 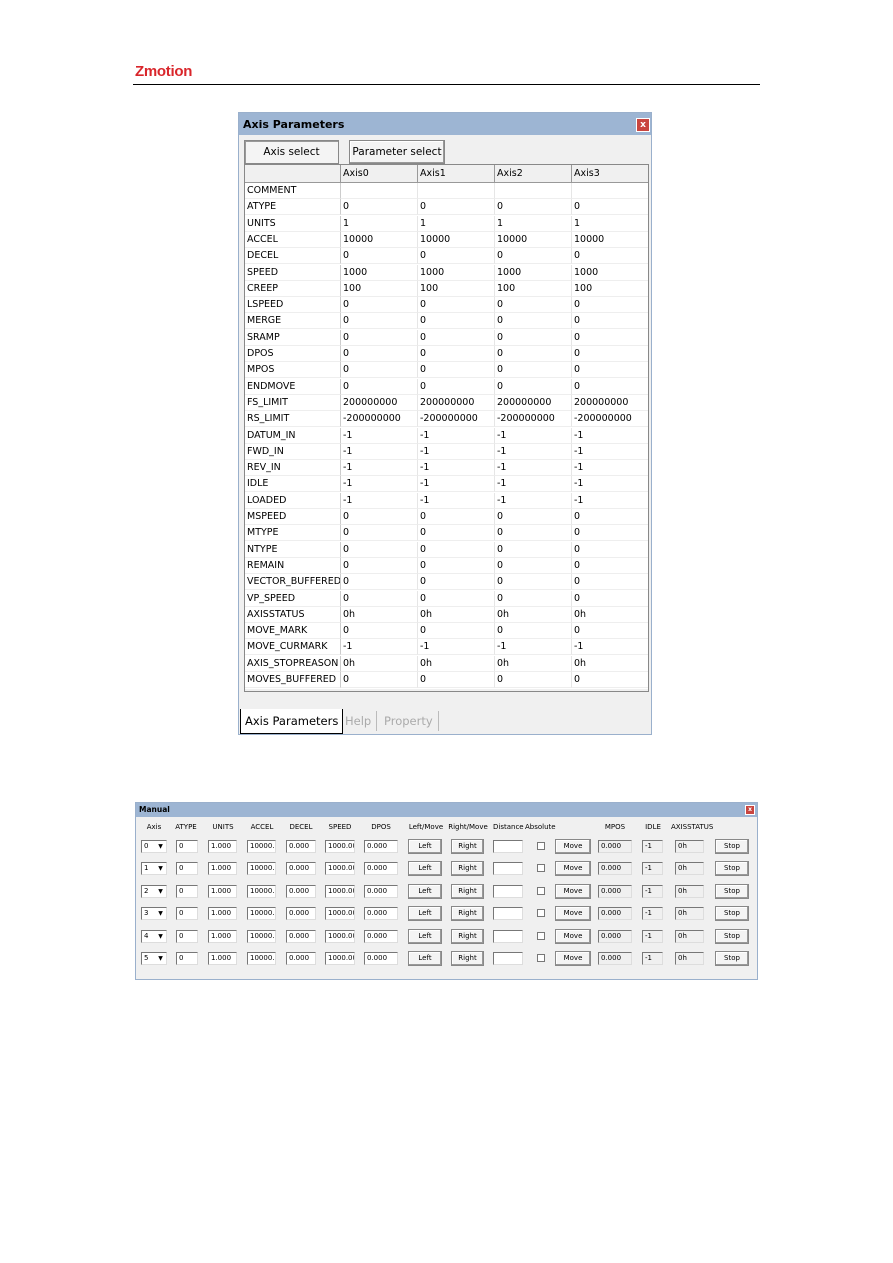 What do you see at coordinates (750, 810) in the screenshot?
I see `close-icon: x` at bounding box center [750, 810].